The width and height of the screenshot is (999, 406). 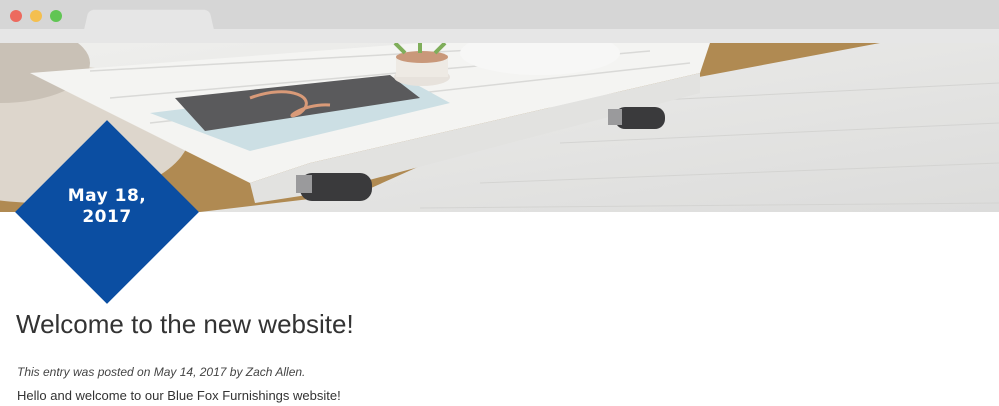 What do you see at coordinates (56, 16) in the screenshot?
I see `maximize-window-button` at bounding box center [56, 16].